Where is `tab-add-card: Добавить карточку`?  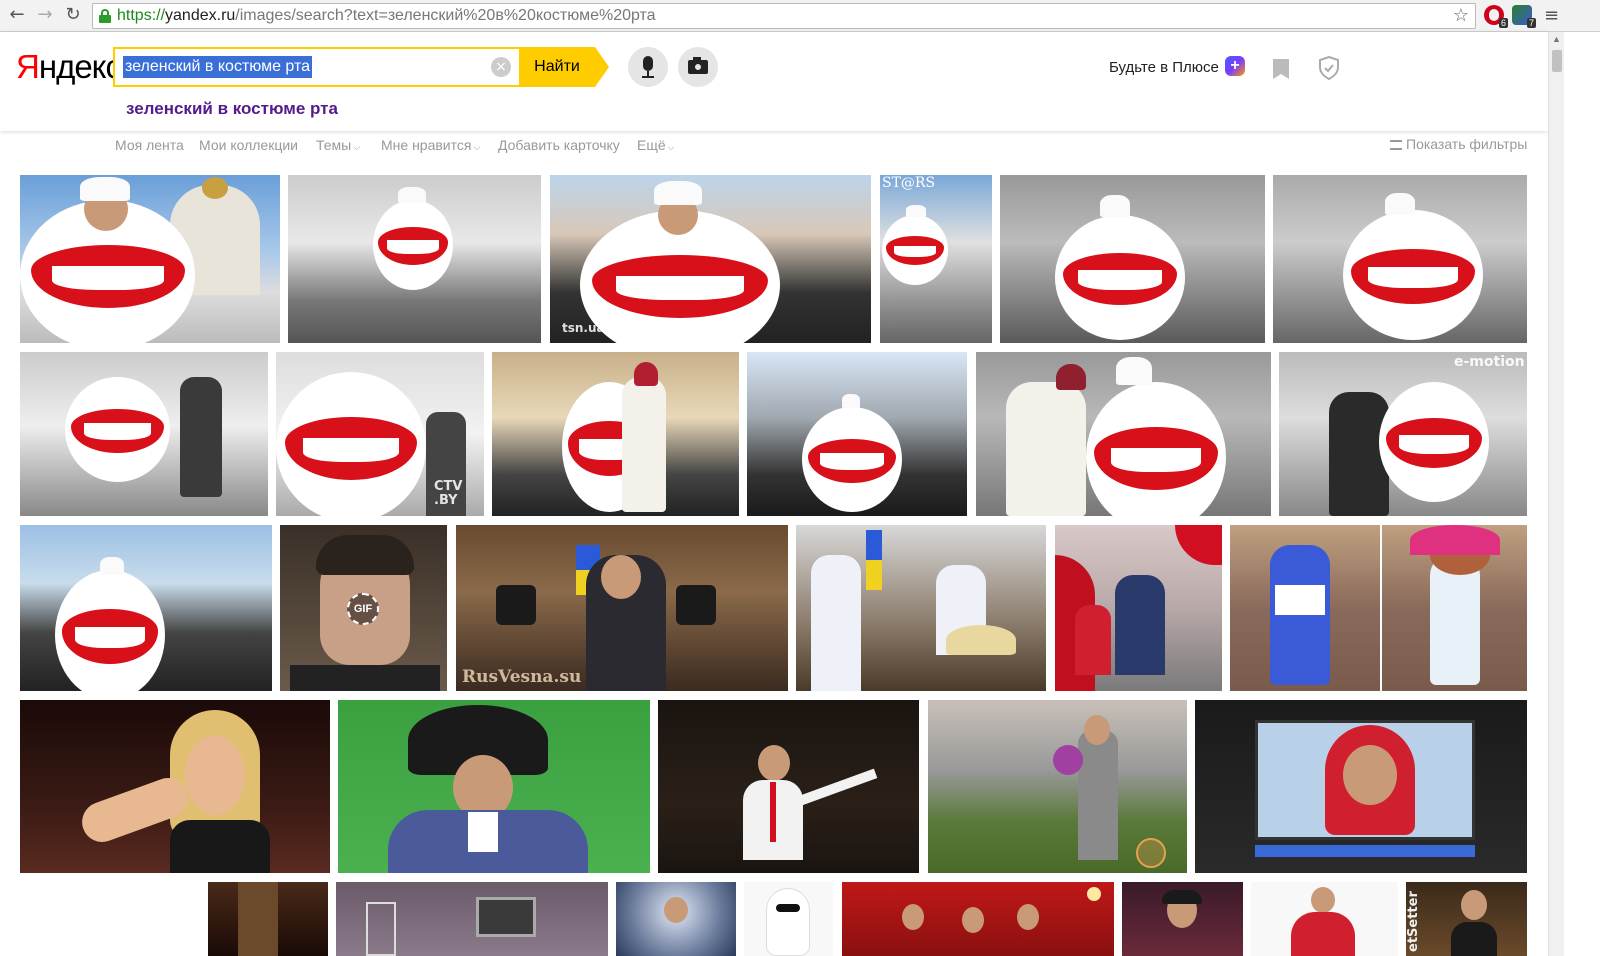 tab-add-card: Добавить карточку is located at coordinates (559, 145).